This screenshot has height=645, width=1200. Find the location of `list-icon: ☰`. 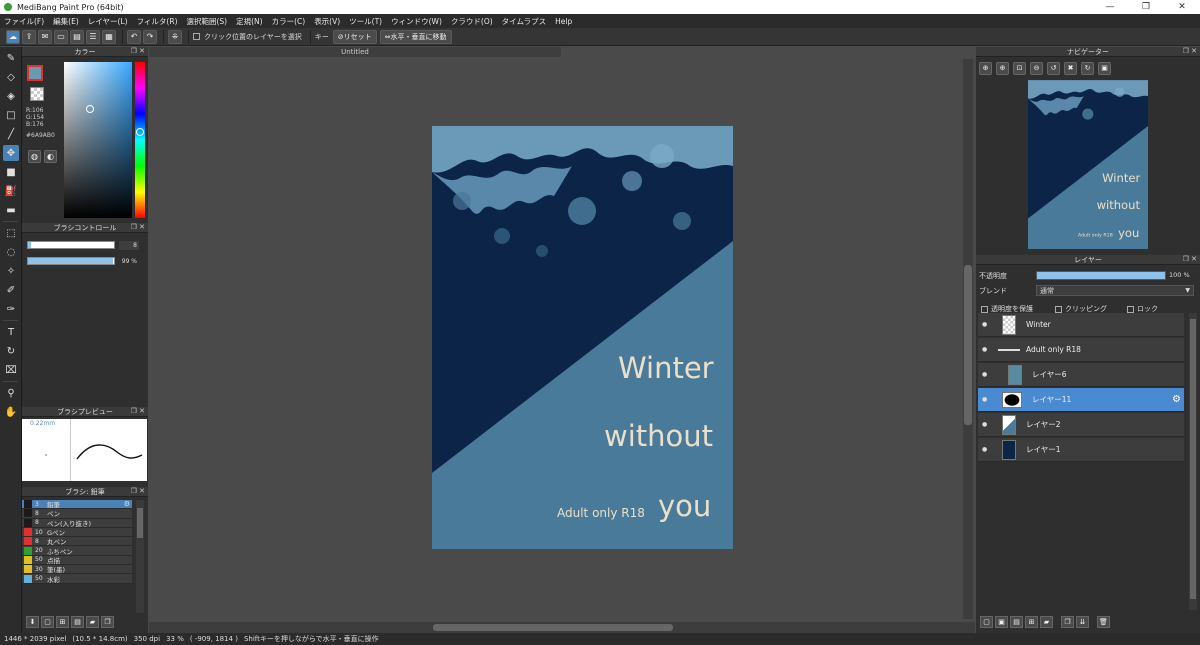

list-icon: ☰ is located at coordinates (93, 36).